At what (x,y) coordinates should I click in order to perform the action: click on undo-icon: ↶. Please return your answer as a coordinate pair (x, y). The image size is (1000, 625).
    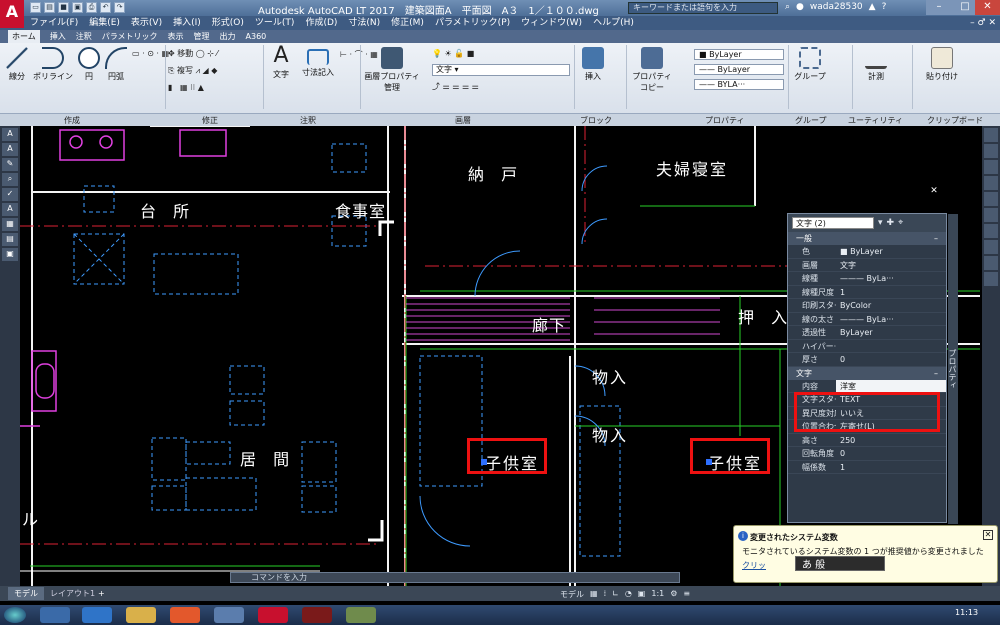
    Looking at the image, I should click on (105, 7).